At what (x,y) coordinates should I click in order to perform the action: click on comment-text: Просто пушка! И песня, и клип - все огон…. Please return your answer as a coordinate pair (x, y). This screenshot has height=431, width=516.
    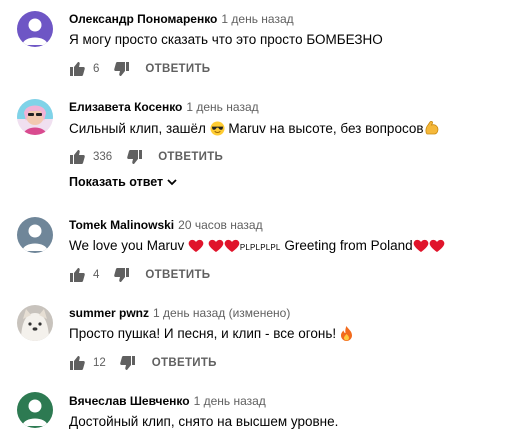
    Looking at the image, I should click on (211, 335).